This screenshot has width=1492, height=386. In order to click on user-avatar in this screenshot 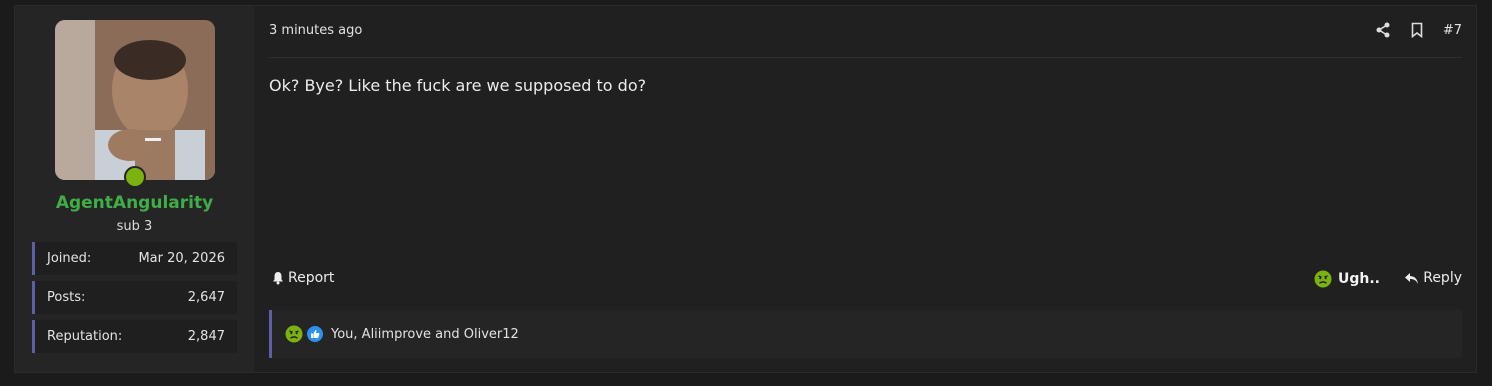, I will do `click(135, 100)`.